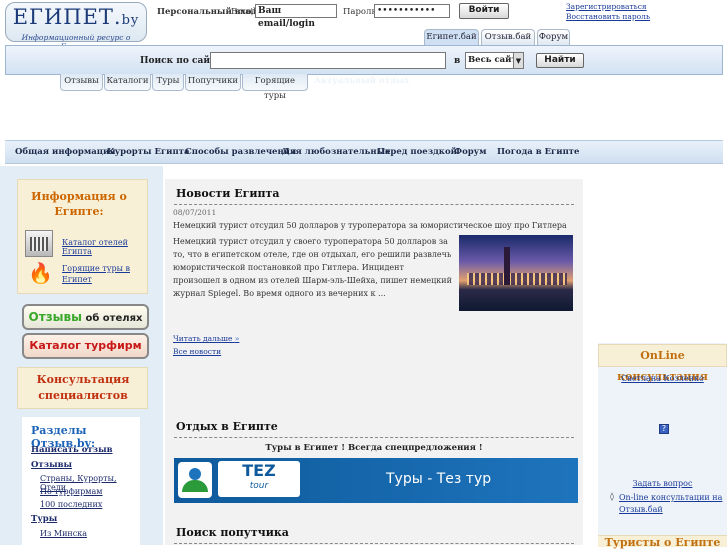 The image size is (727, 550). Describe the element at coordinates (518, 60) in the screenshot. I see `chevron-down-icon: ▼` at that location.